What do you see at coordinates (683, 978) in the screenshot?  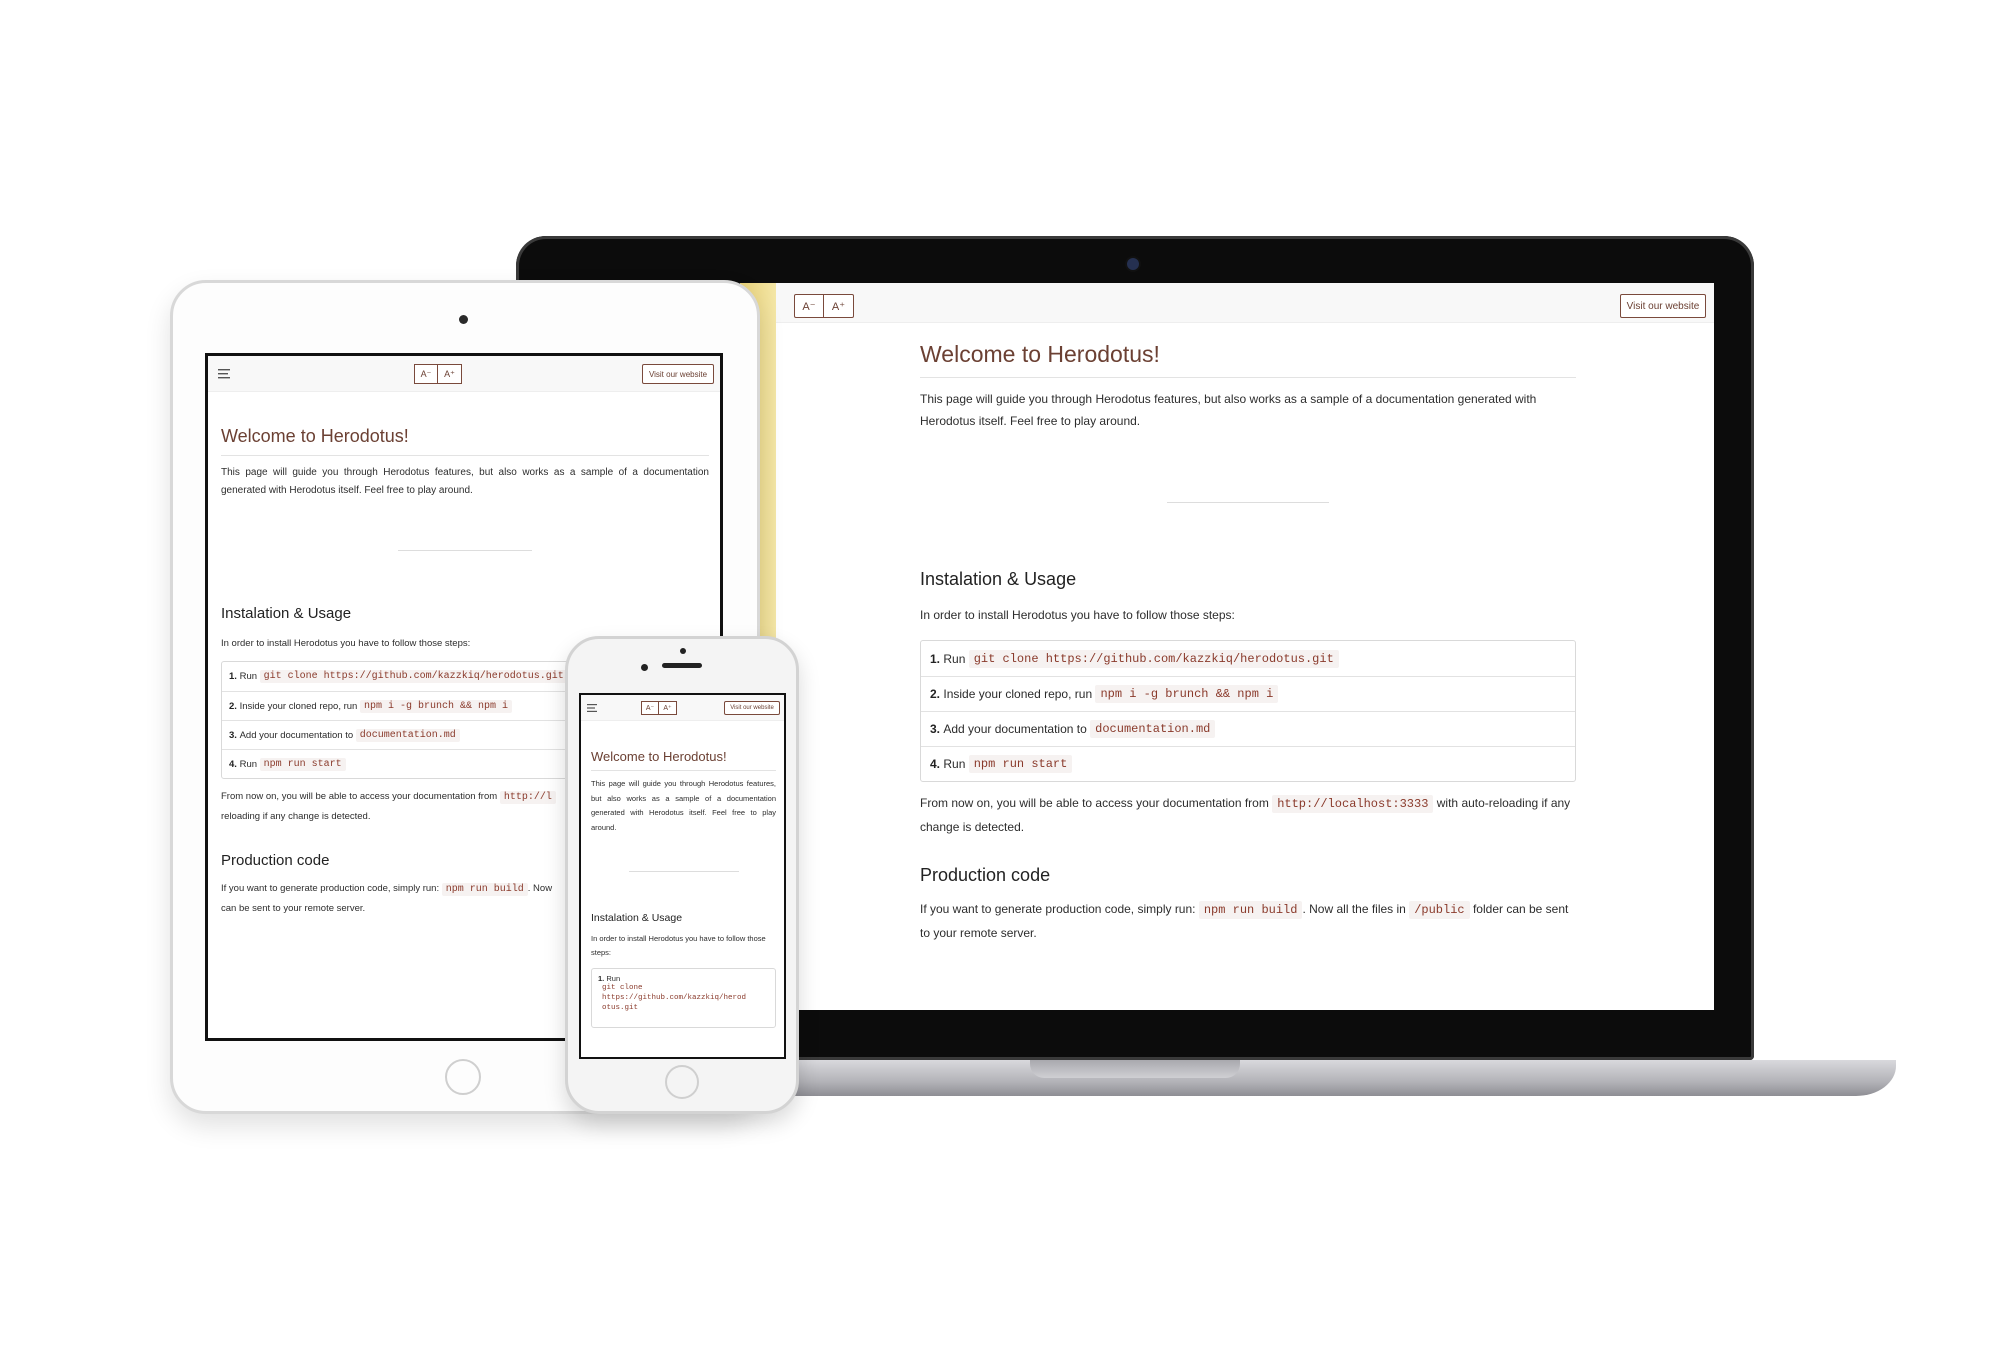 I see `list-item: 1. Run` at bounding box center [683, 978].